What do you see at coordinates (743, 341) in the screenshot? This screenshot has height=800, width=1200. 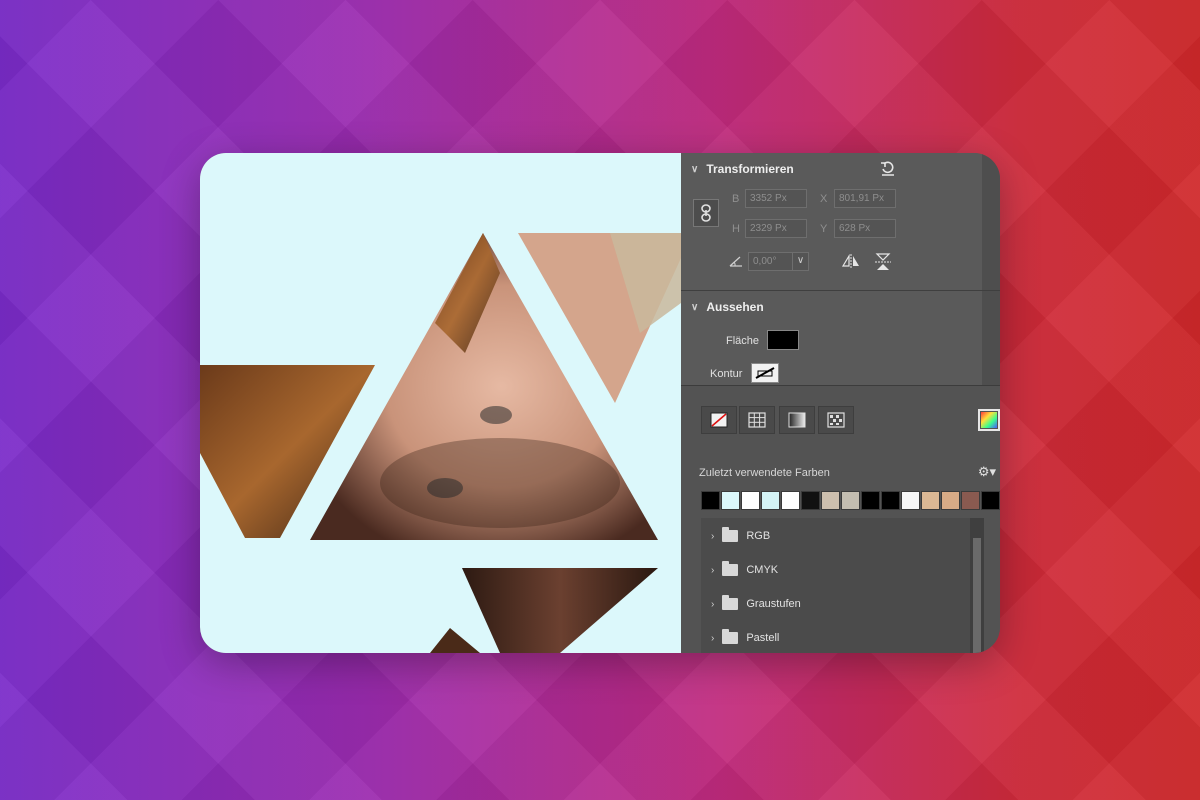 I see `fill-label: Fläche` at bounding box center [743, 341].